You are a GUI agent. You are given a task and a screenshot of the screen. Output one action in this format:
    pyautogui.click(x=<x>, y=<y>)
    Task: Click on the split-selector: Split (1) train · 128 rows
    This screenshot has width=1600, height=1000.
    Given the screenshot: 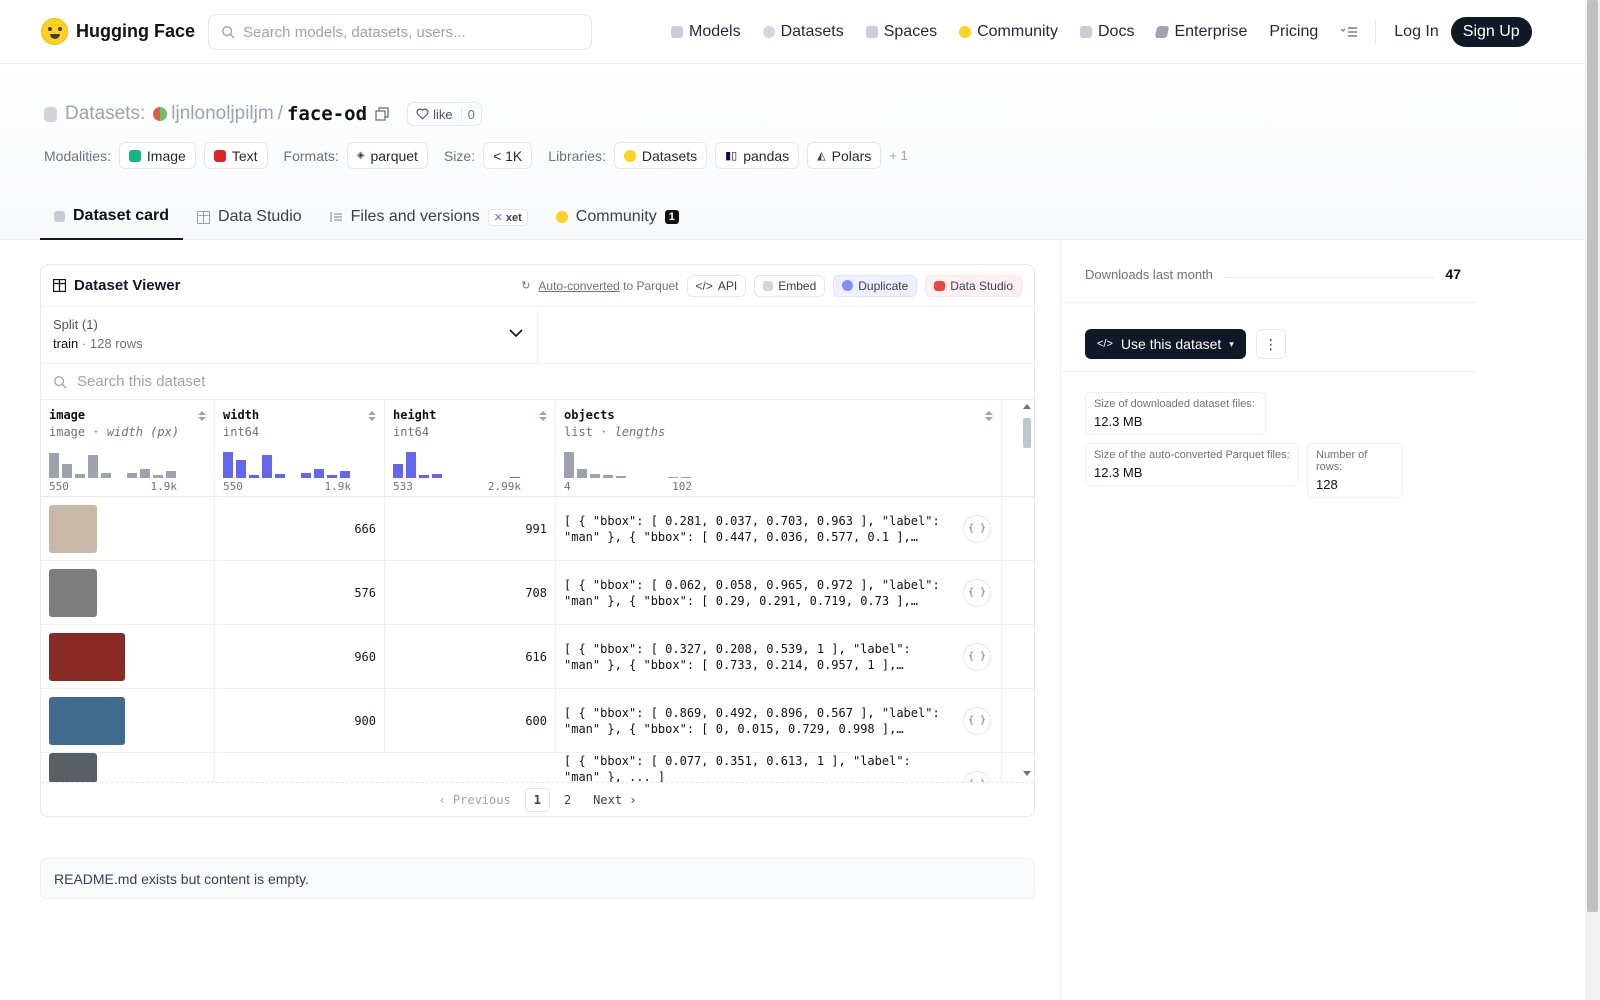 What is the action you would take?
    pyautogui.click(x=289, y=335)
    